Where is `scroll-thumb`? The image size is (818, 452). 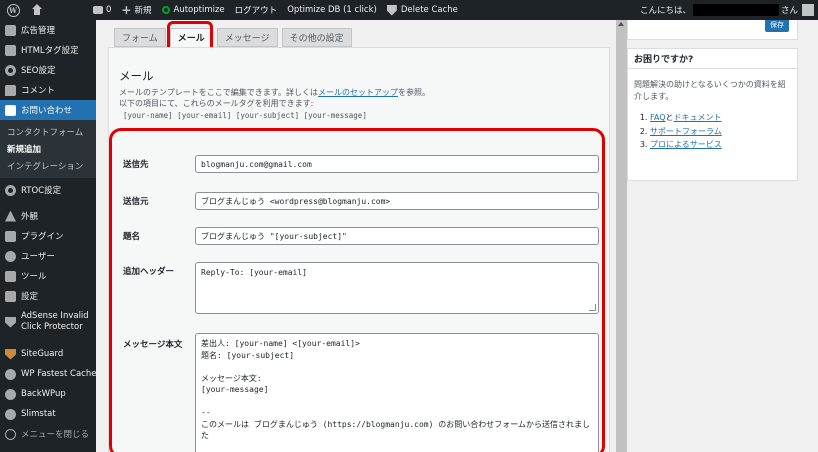 scroll-thumb is located at coordinates (621, 236).